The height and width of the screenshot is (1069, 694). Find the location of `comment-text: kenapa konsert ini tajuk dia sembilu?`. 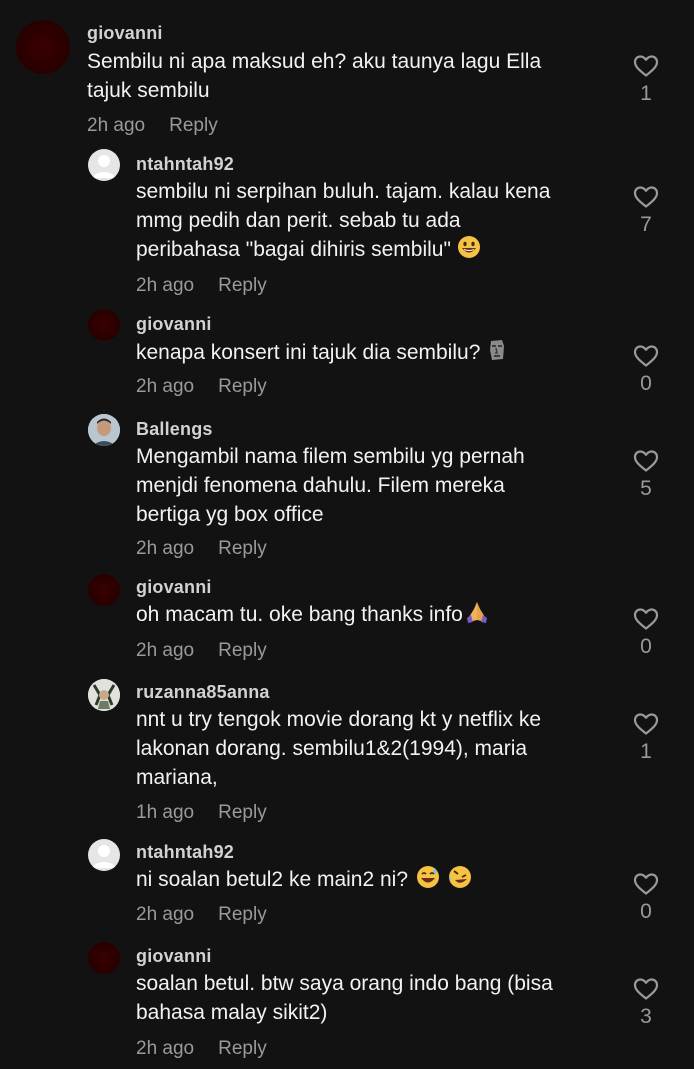

comment-text: kenapa konsert ini tajuk dia sembilu? is located at coordinates (371, 354).